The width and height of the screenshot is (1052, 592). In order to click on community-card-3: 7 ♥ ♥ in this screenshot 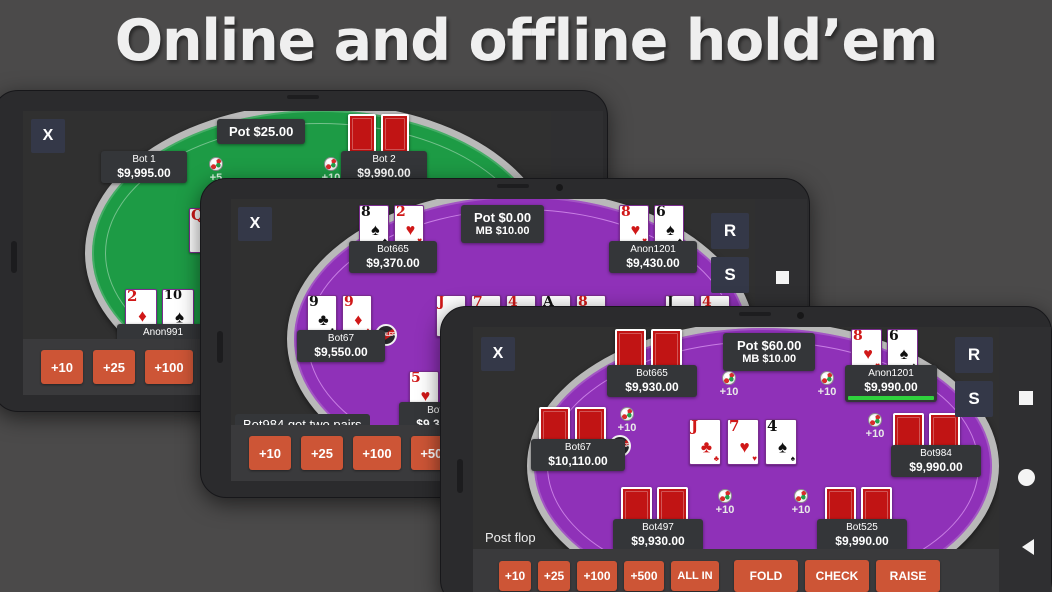, I will do `click(743, 442)`.